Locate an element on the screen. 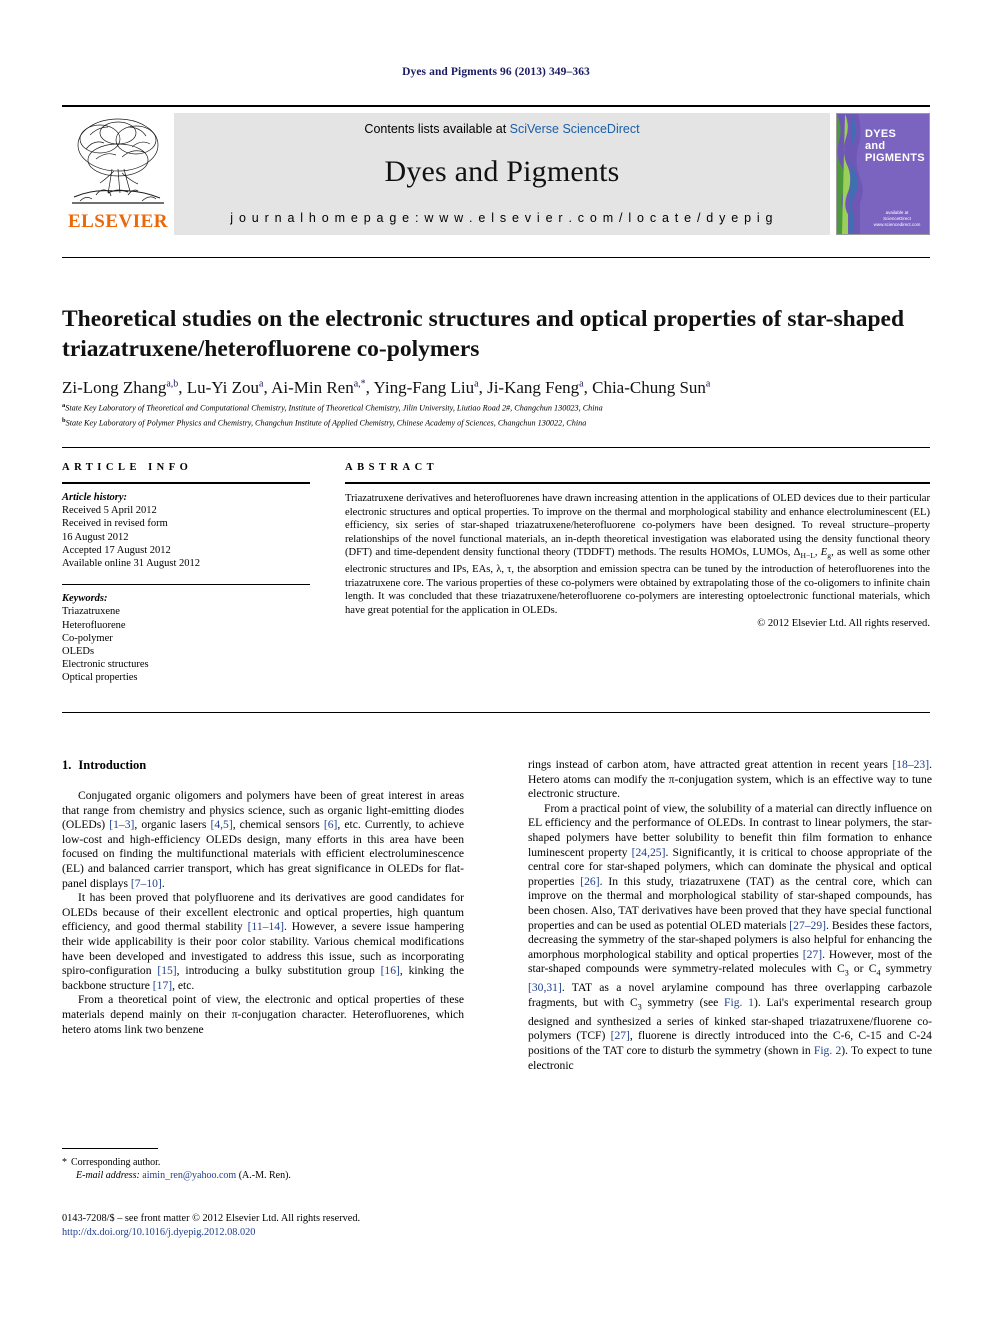  cover-artwork is located at coordinates (850, 174).